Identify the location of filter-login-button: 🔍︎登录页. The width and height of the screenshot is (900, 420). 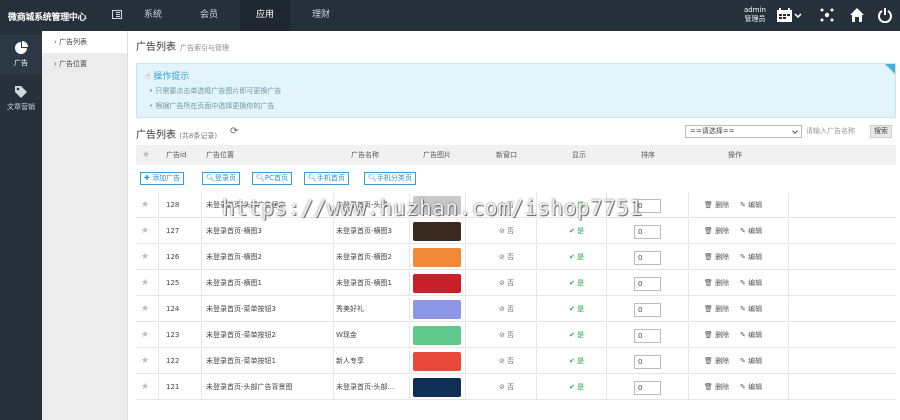
(221, 178).